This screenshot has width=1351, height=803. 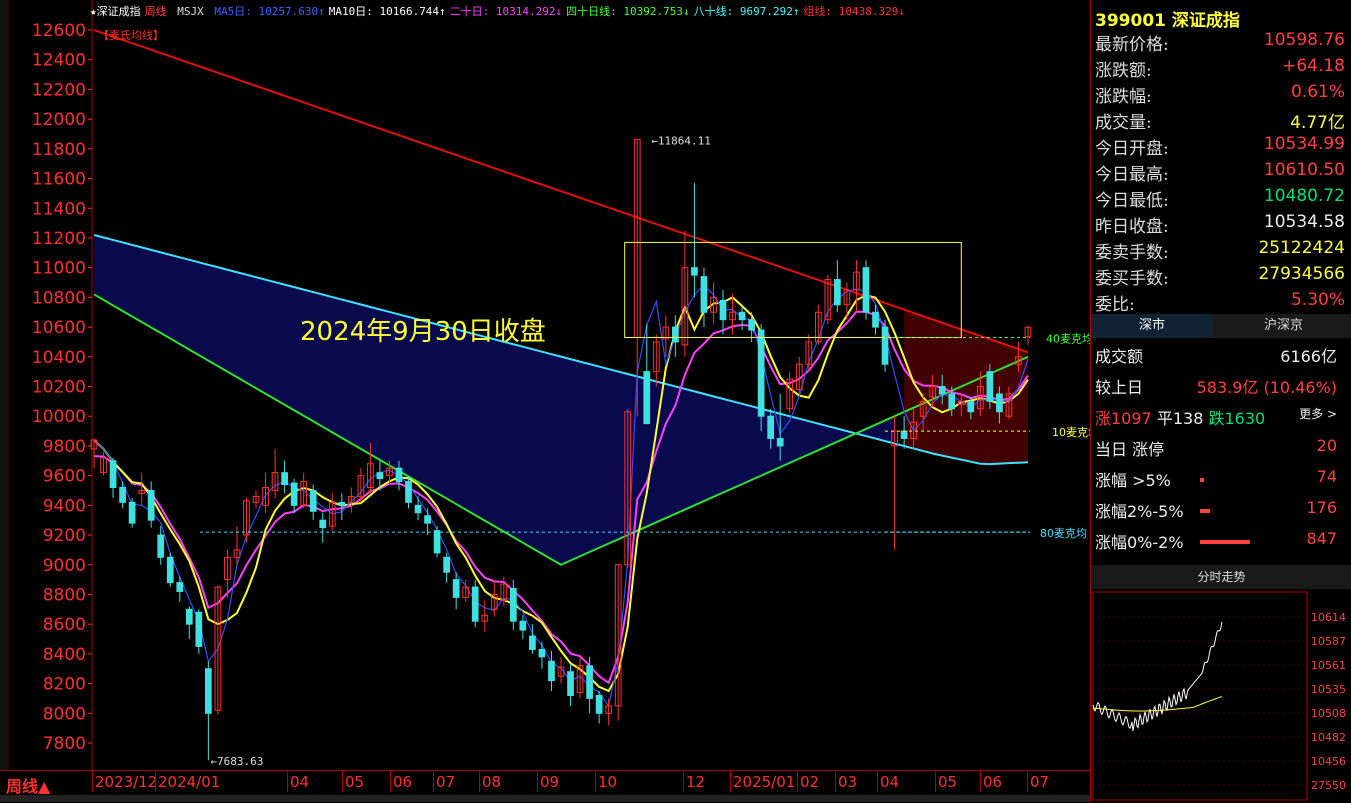 I want to click on tab-all-markets: 沪深京, so click(x=1283, y=326).